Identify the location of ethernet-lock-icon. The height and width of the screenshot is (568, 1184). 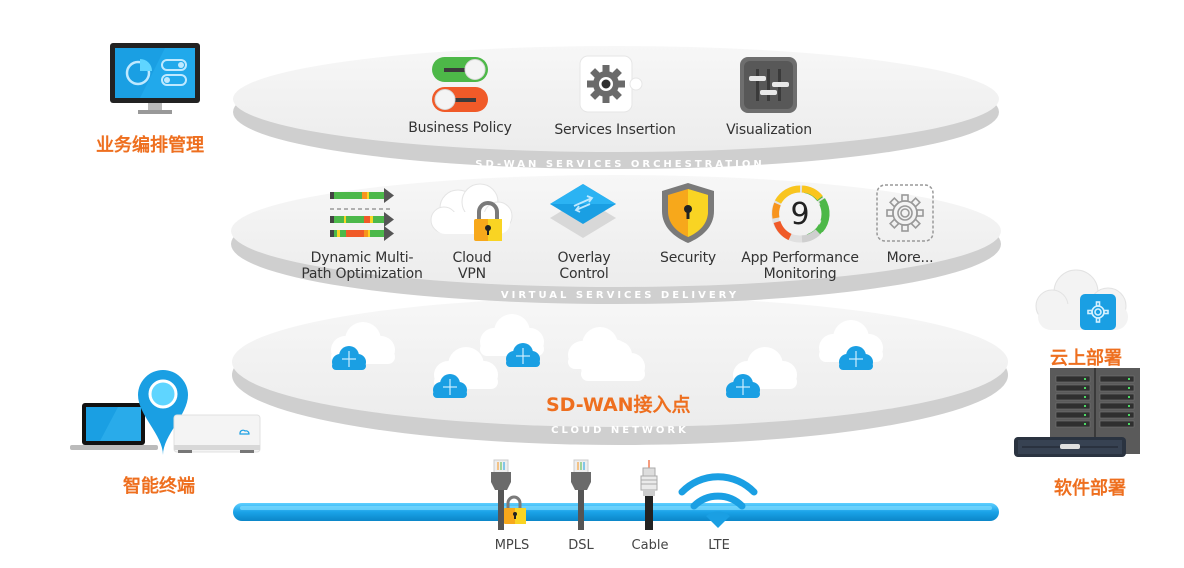
(508, 494).